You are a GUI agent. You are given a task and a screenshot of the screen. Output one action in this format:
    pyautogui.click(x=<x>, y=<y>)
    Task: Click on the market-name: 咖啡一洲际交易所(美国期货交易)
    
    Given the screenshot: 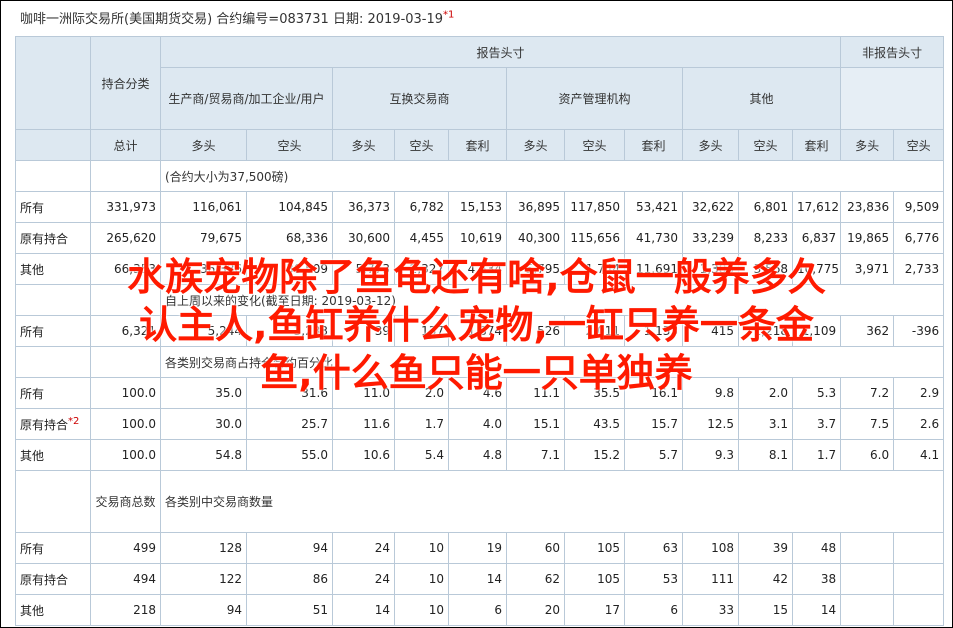 What is the action you would take?
    pyautogui.click(x=116, y=19)
    